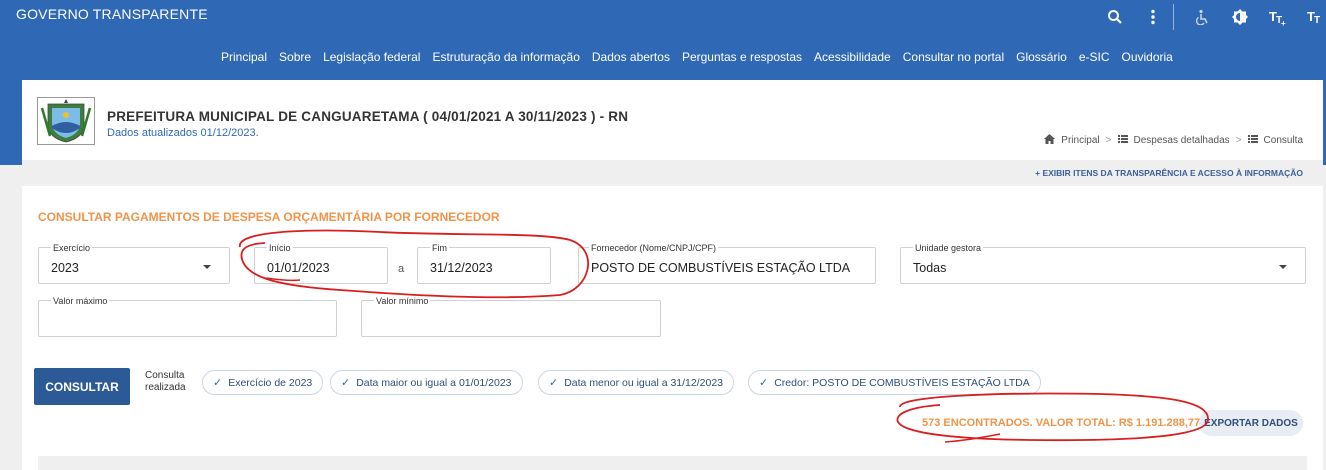 The width and height of the screenshot is (1326, 470). I want to click on filter-chip-data-inicio: ✓ Data maior ou igual a 01/01/2023, so click(426, 382).